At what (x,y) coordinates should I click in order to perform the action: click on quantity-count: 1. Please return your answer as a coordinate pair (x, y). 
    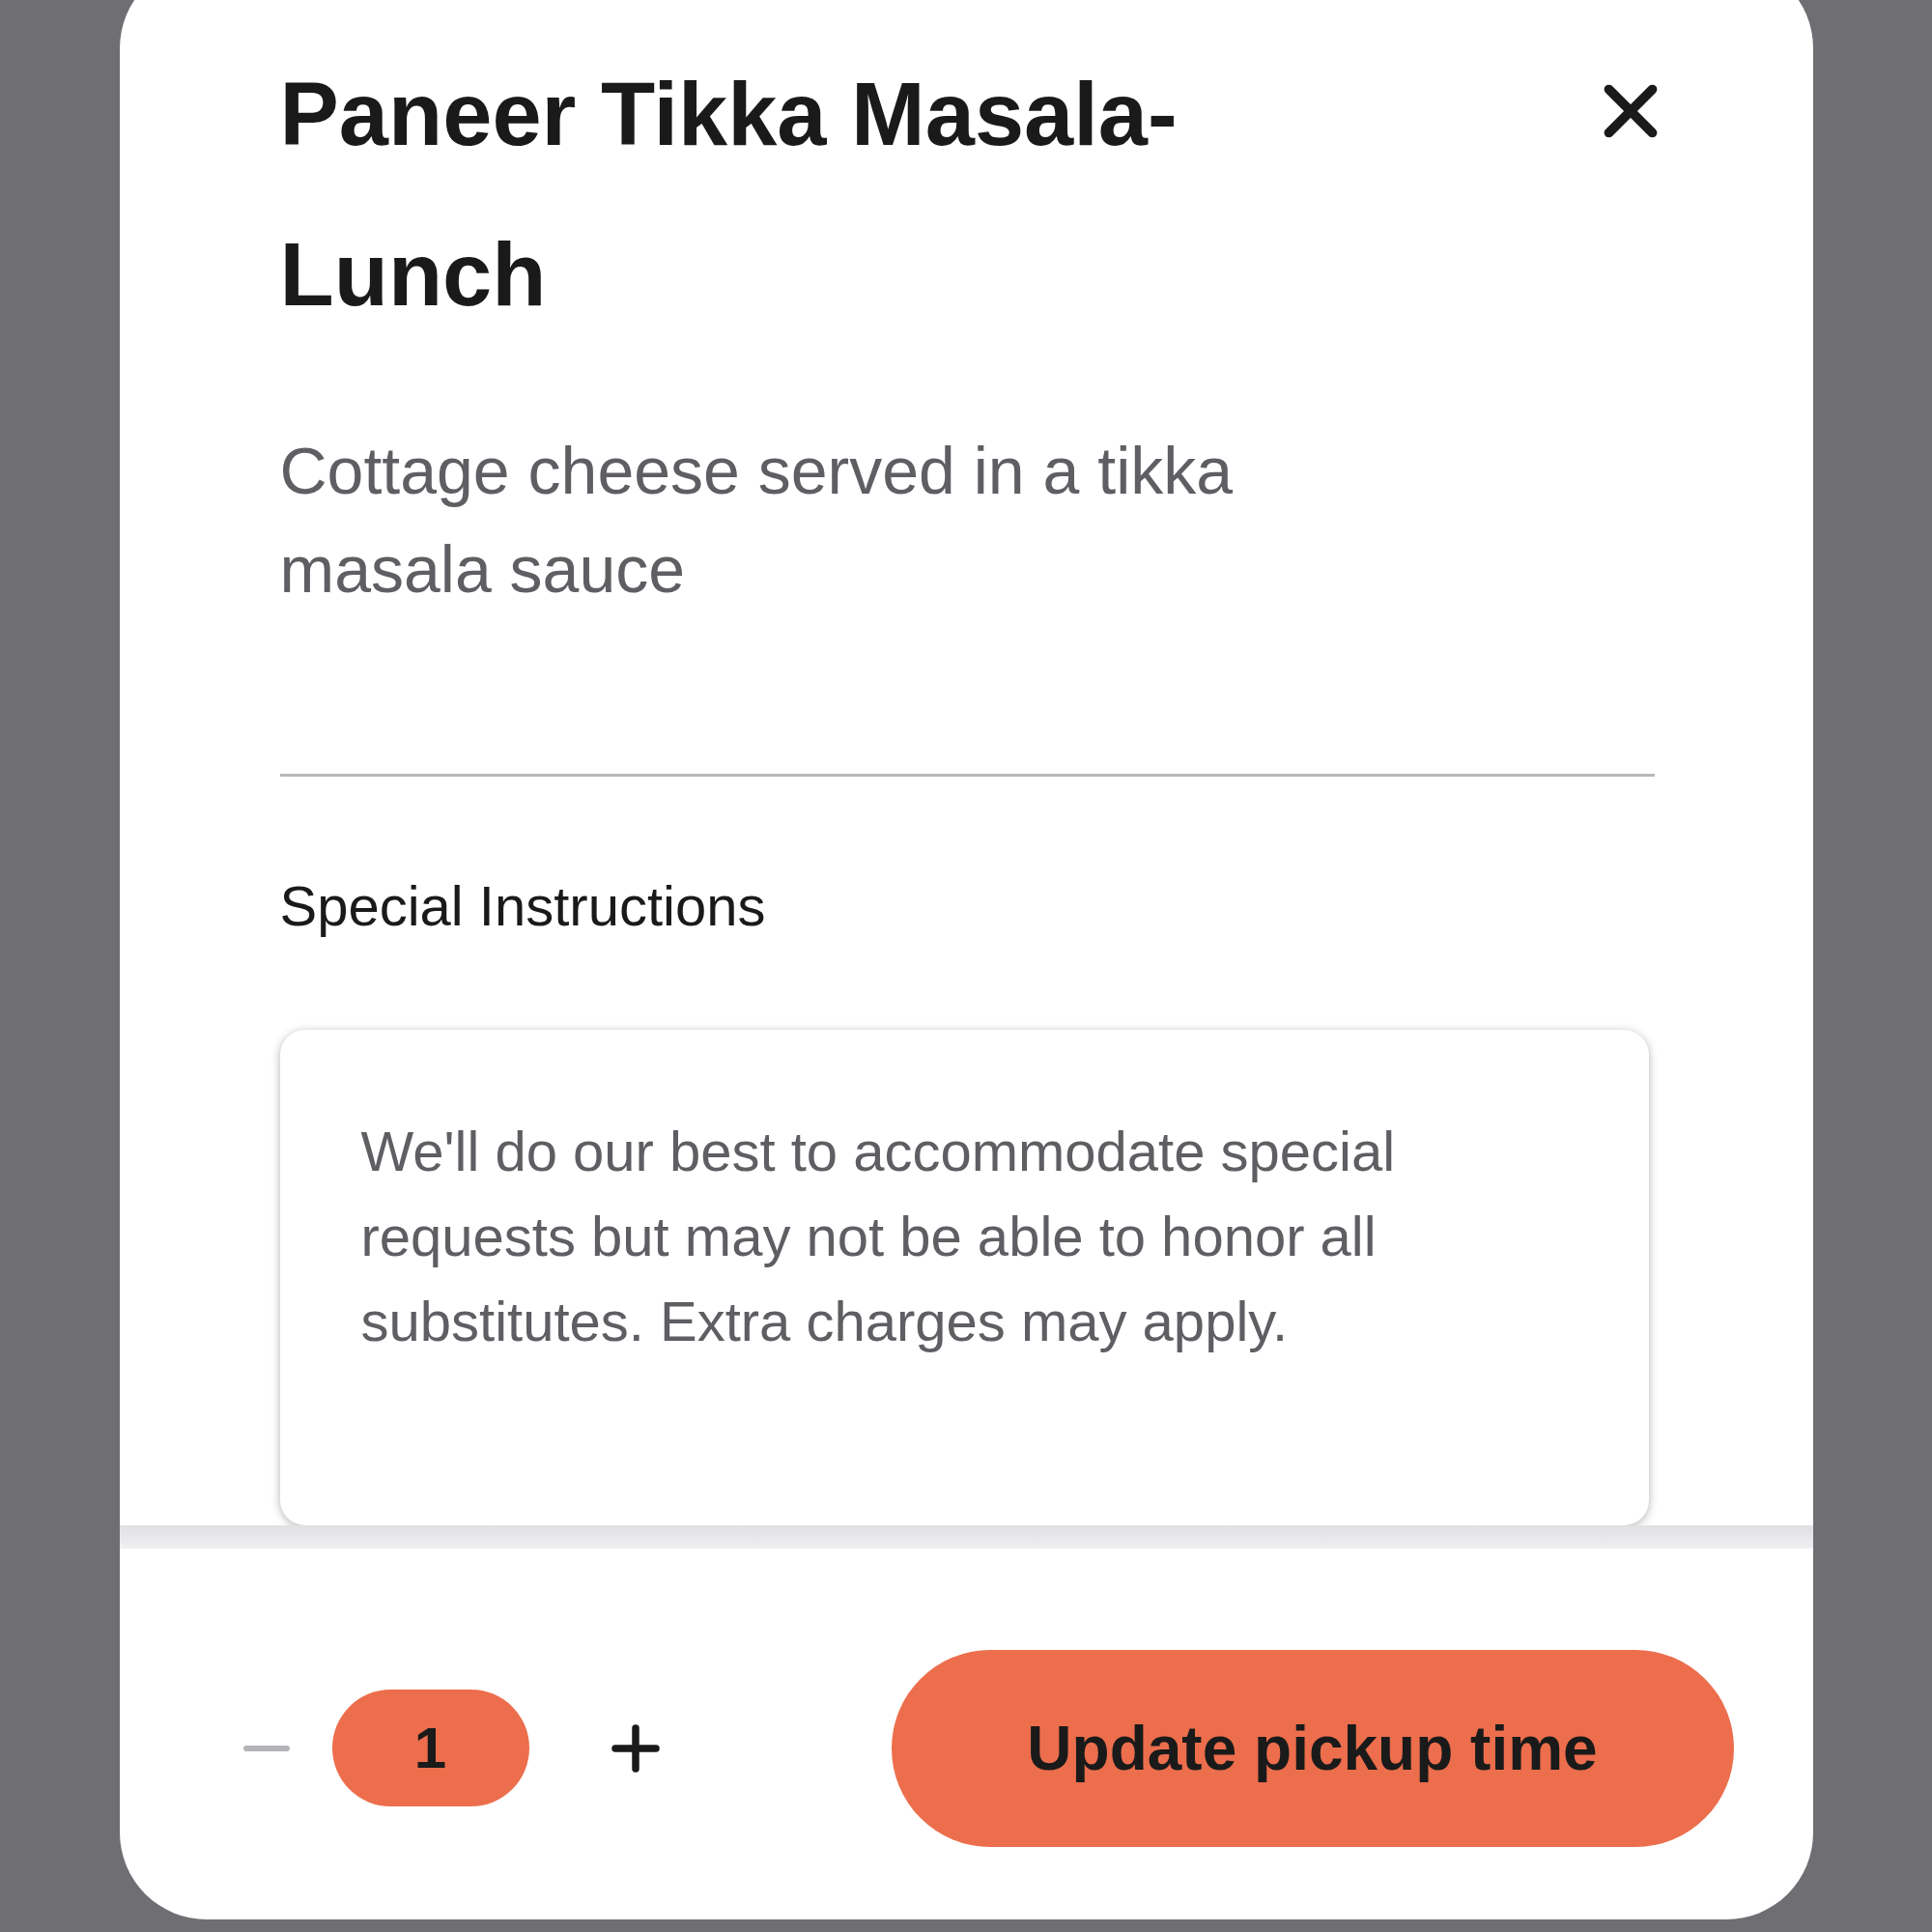
    Looking at the image, I should click on (430, 1748).